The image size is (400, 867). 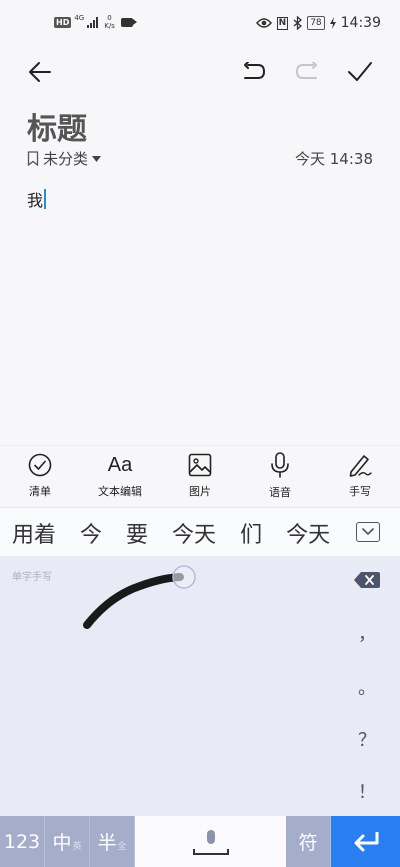 What do you see at coordinates (200, 158) in the screenshot?
I see `note-meta: 未分类 今天 14:38` at bounding box center [200, 158].